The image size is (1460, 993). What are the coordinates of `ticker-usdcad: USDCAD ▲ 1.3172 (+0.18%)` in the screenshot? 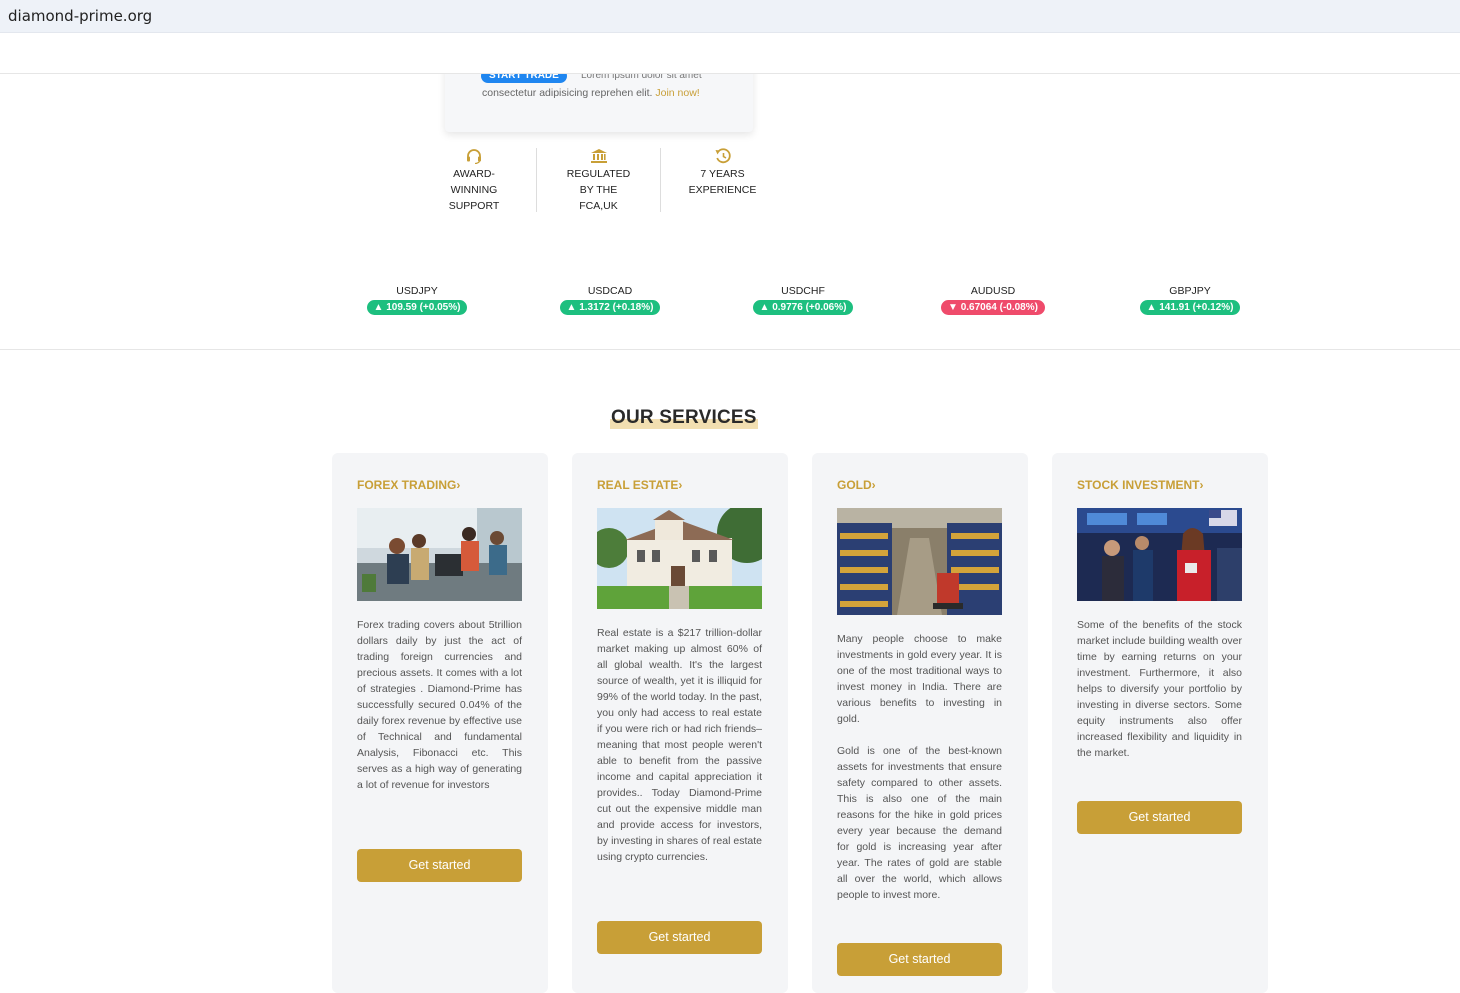 It's located at (610, 300).